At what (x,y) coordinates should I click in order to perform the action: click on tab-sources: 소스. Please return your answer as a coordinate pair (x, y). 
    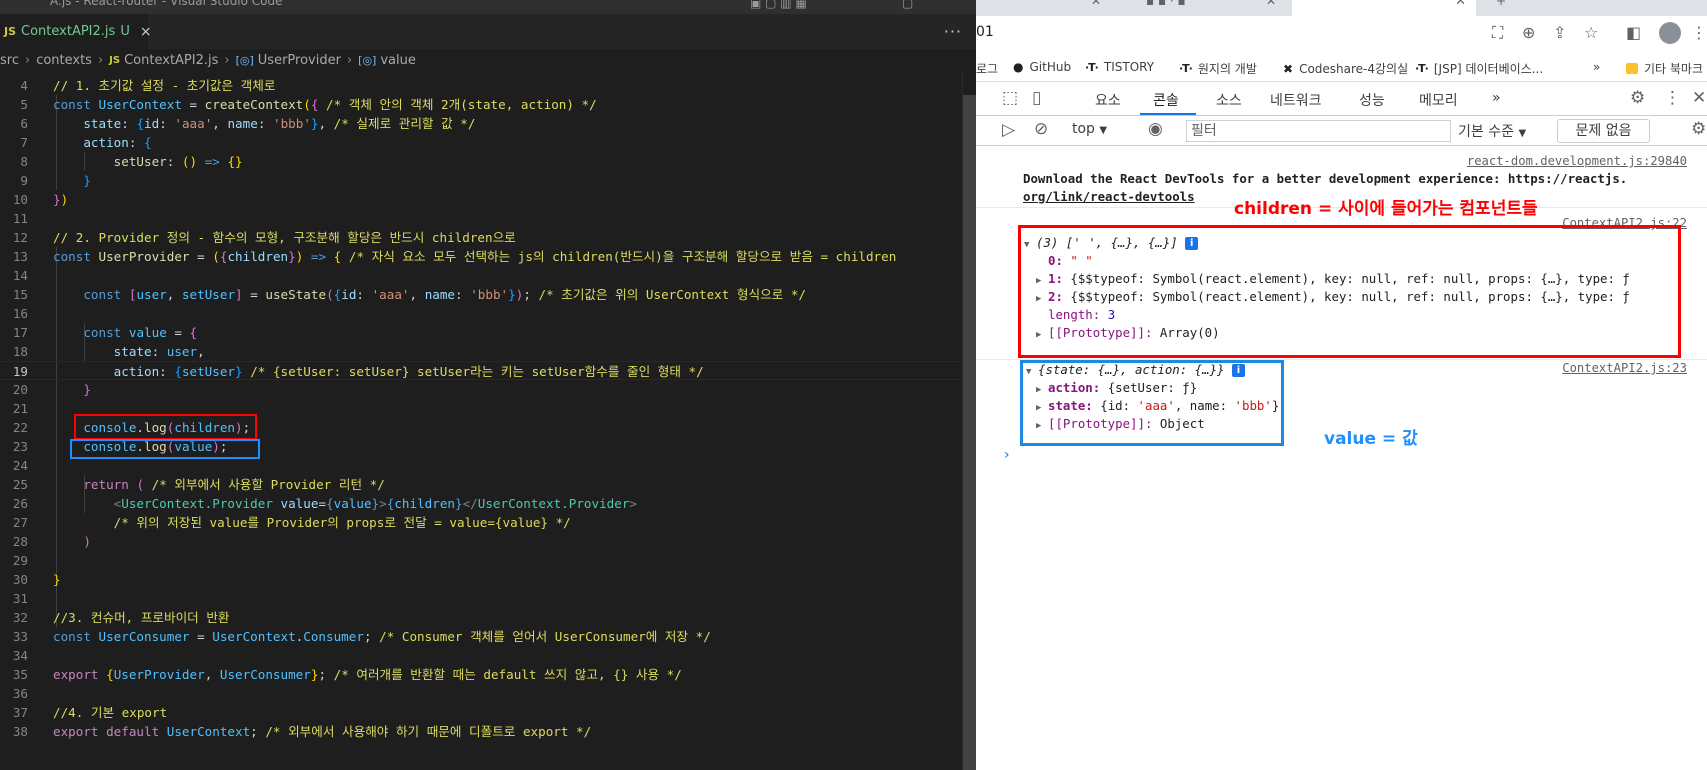
    Looking at the image, I should click on (1229, 100).